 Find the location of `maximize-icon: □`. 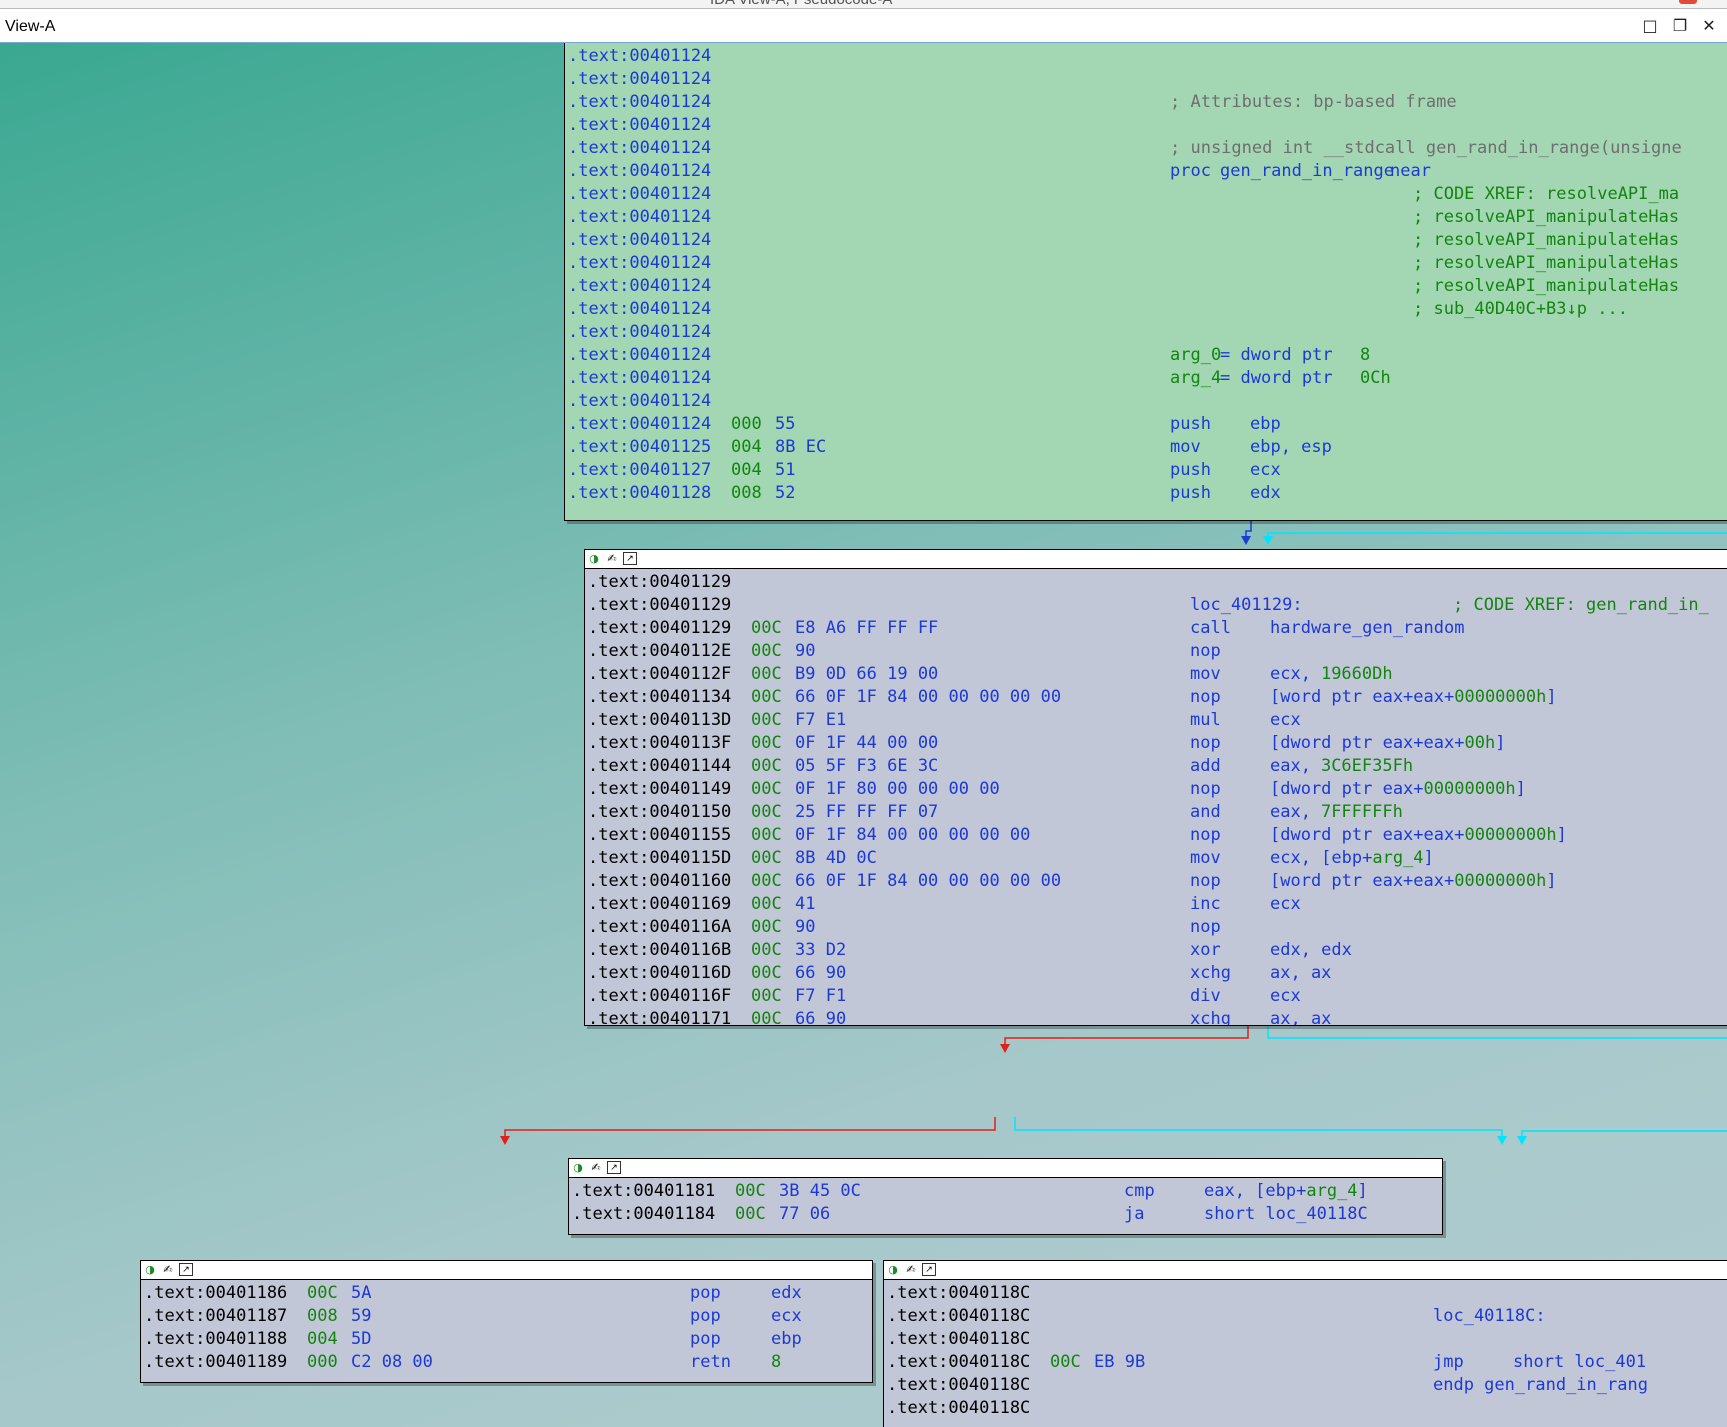

maximize-icon: □ is located at coordinates (1650, 26).